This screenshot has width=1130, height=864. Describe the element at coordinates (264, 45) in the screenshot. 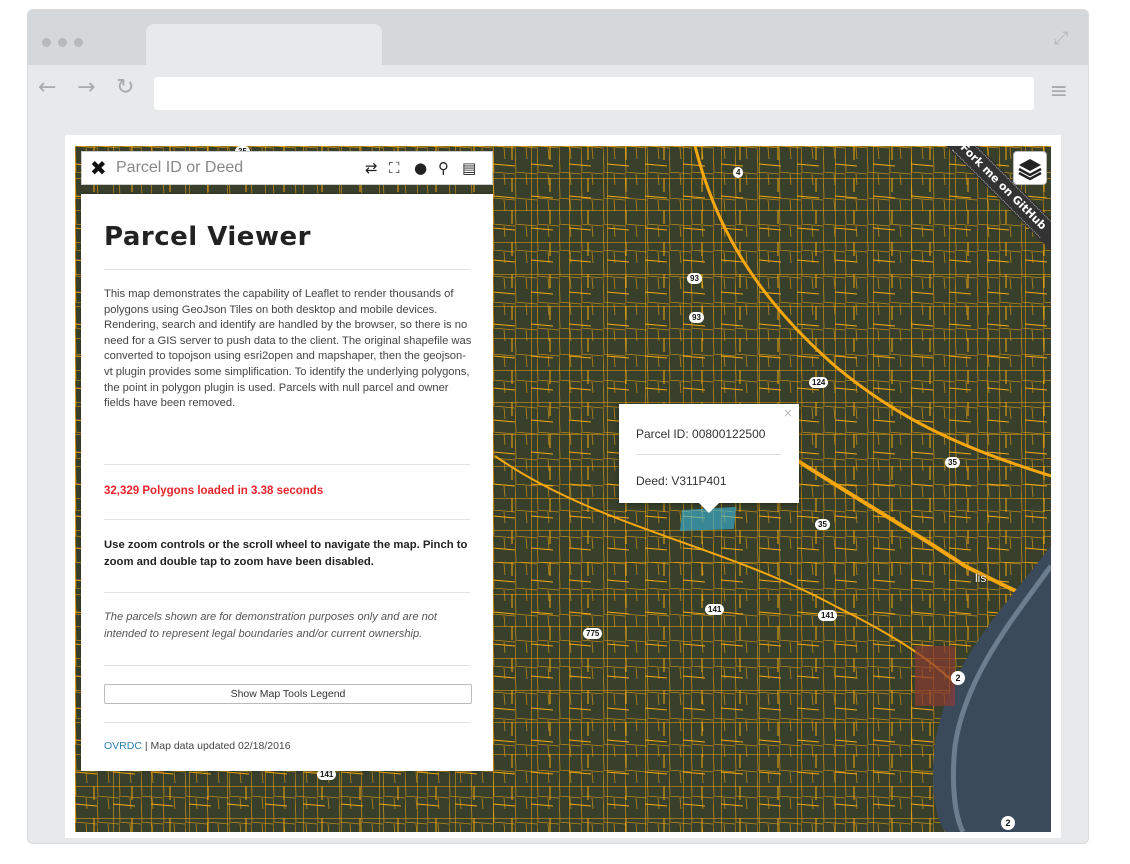

I see `browser-tab` at that location.